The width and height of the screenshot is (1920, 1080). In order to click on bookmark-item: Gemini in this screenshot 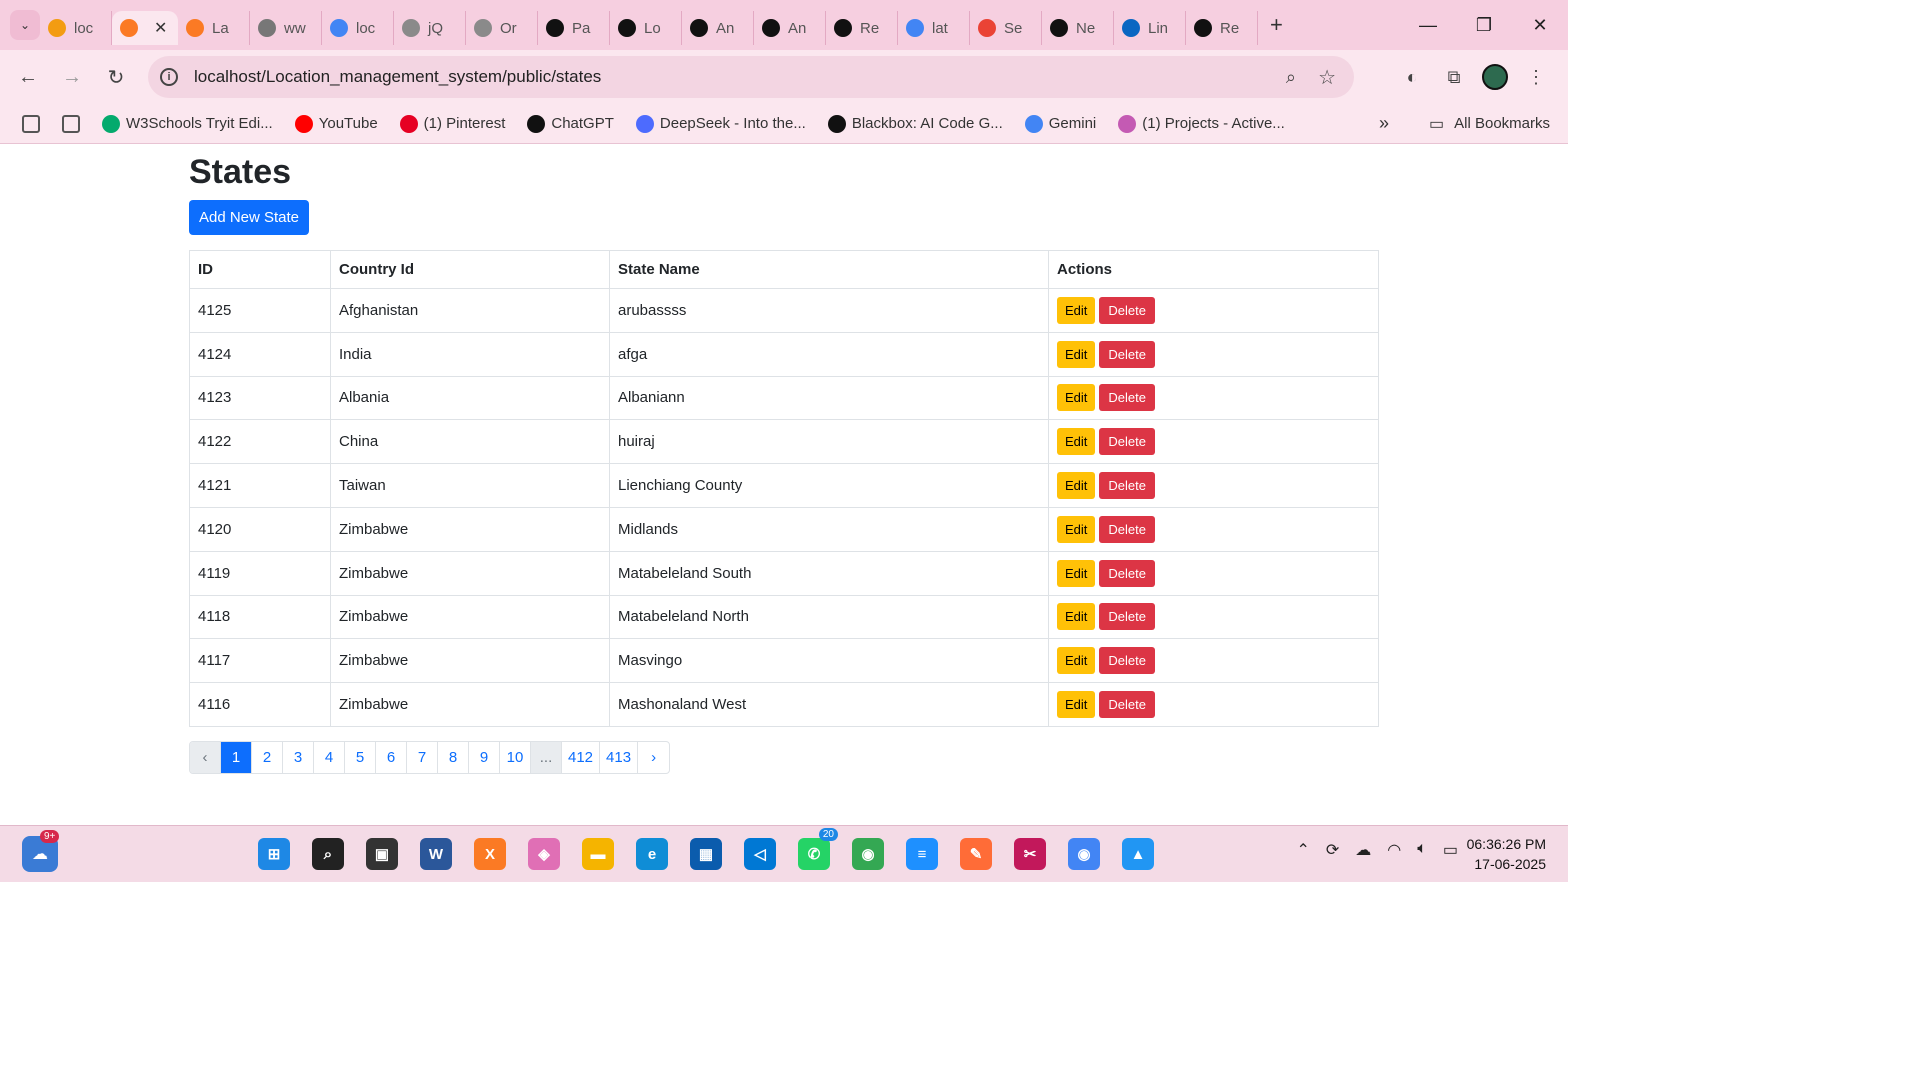, I will do `click(1060, 123)`.